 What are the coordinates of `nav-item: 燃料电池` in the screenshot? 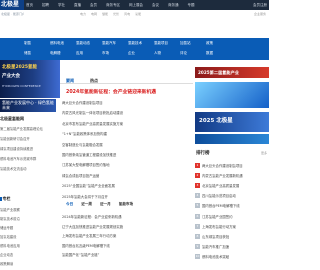 It's located at (63, 43).